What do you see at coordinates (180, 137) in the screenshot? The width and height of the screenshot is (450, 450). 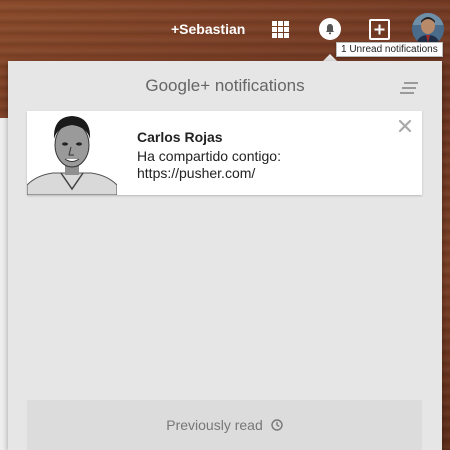 I see `notification-author: Carlos Rojas` at bounding box center [180, 137].